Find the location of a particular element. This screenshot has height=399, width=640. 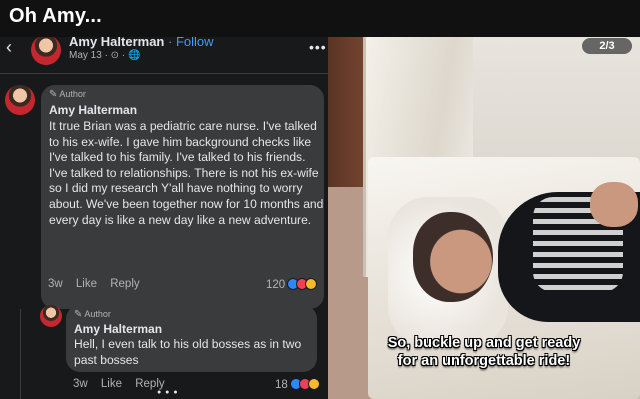

reply-button: Reply is located at coordinates (124, 284).